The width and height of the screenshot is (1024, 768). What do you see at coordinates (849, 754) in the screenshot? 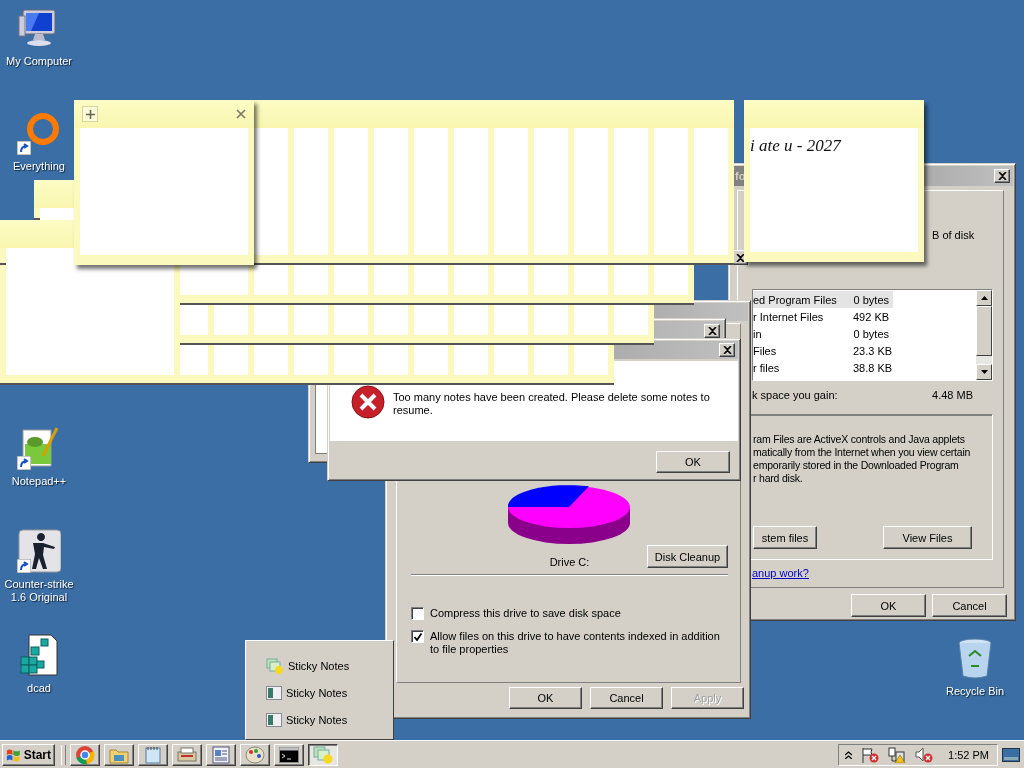
I see `chevron-up-icon` at bounding box center [849, 754].